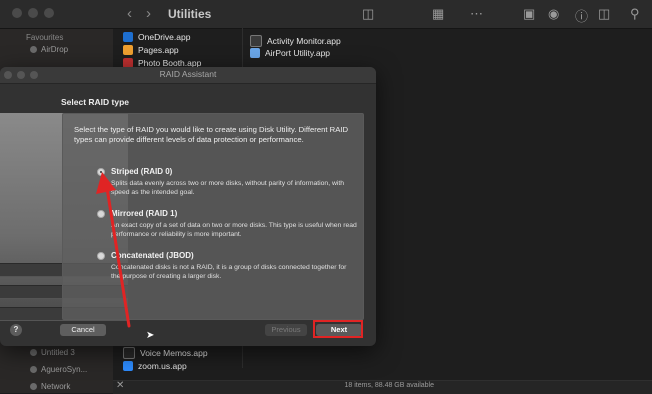 The image size is (652, 394). I want to click on trash-icon: ◫, so click(604, 14).